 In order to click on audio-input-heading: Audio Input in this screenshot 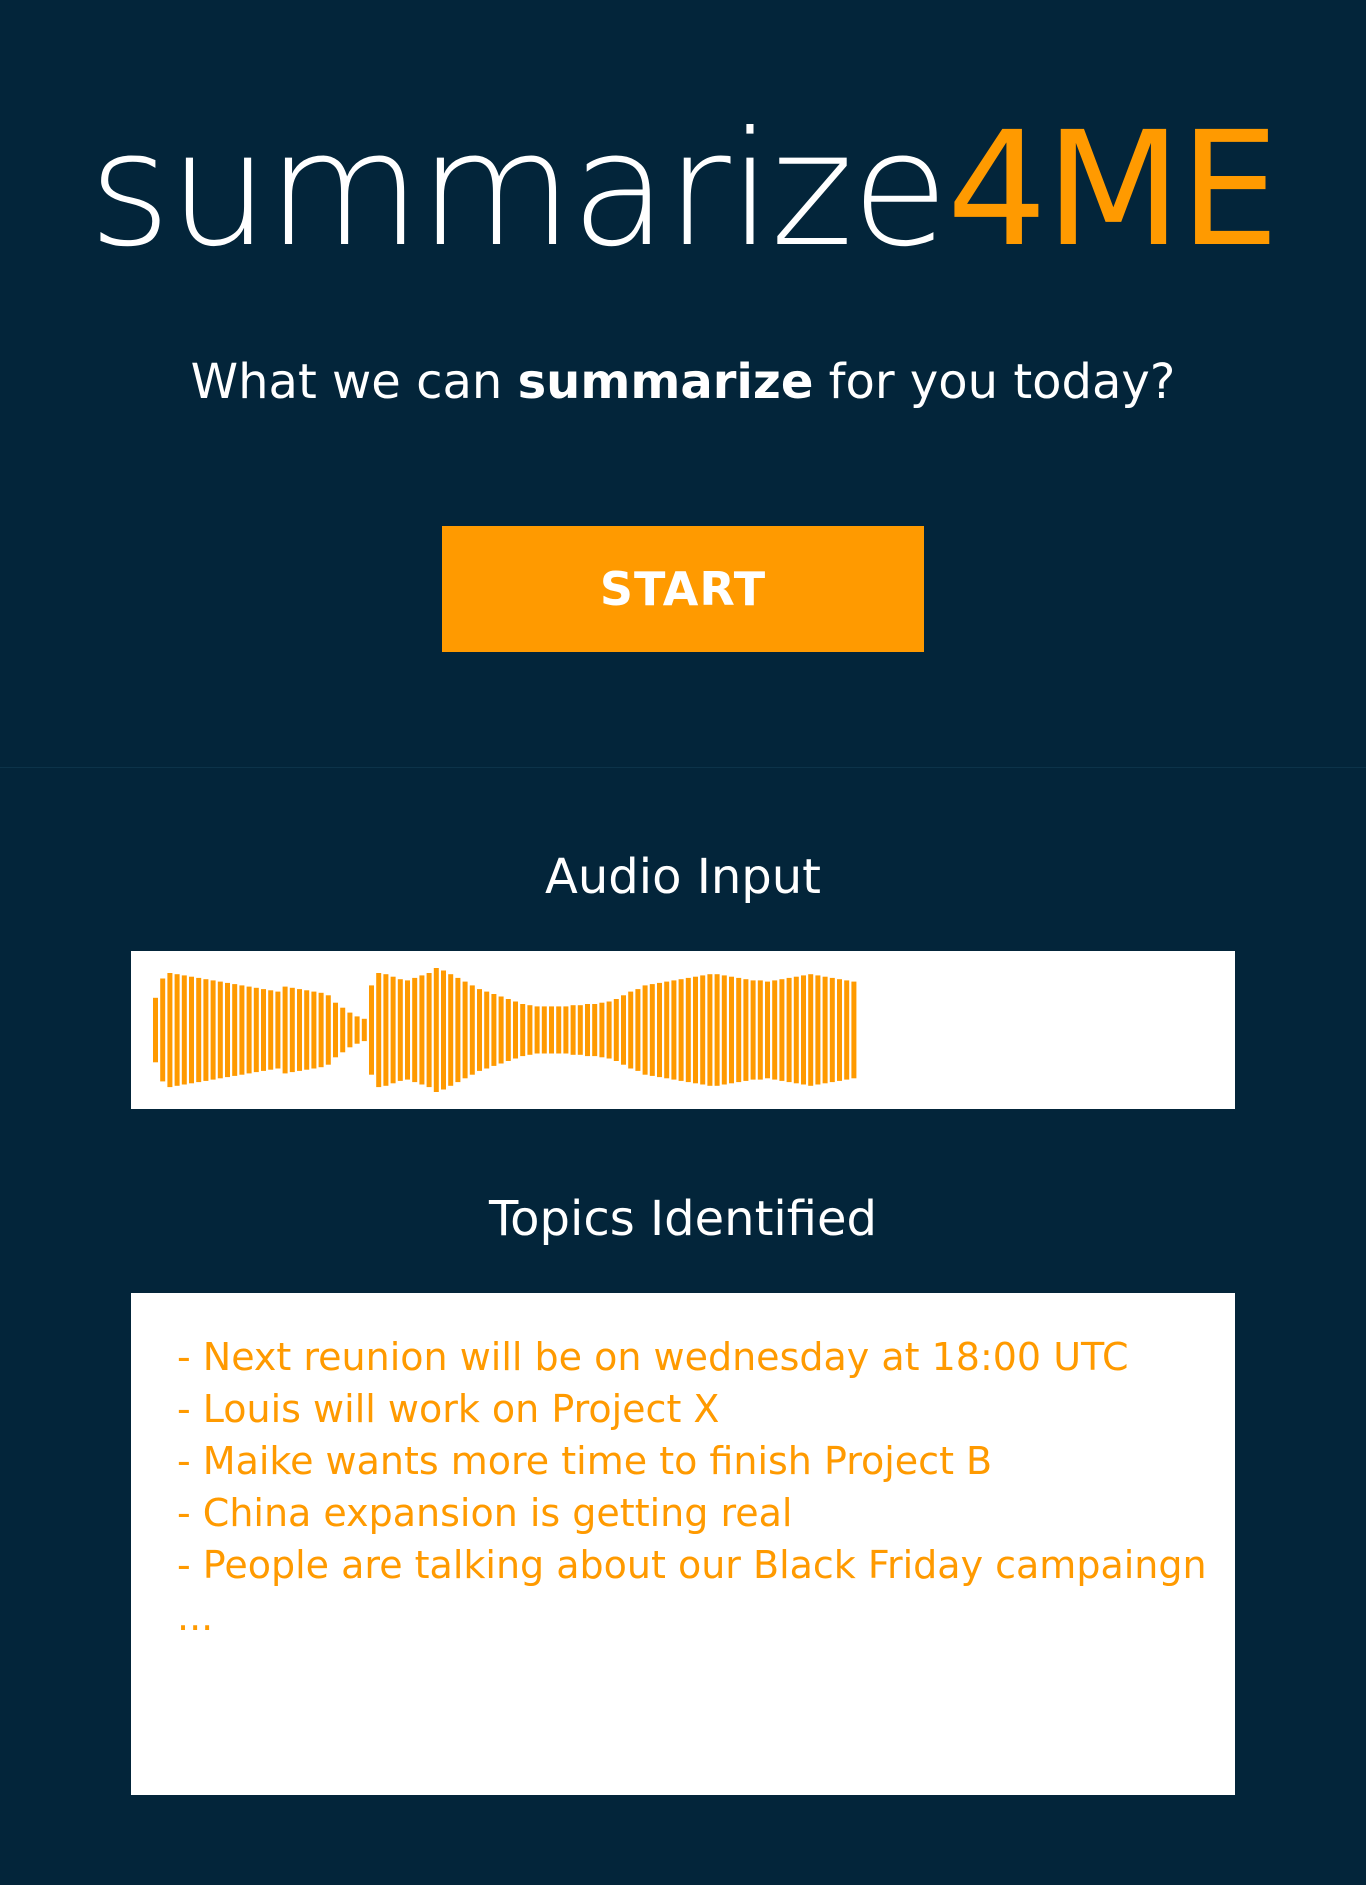, I will do `click(683, 877)`.